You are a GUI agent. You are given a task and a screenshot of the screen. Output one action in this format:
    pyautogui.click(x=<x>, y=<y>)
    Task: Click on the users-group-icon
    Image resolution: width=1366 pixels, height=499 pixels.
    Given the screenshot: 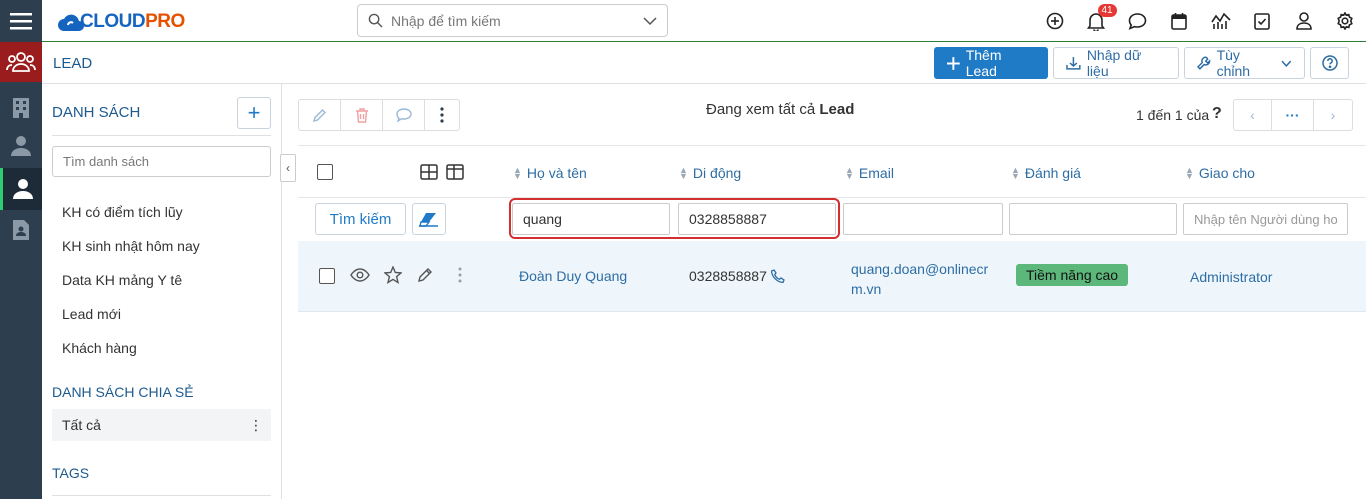 What is the action you would take?
    pyautogui.click(x=21, y=62)
    